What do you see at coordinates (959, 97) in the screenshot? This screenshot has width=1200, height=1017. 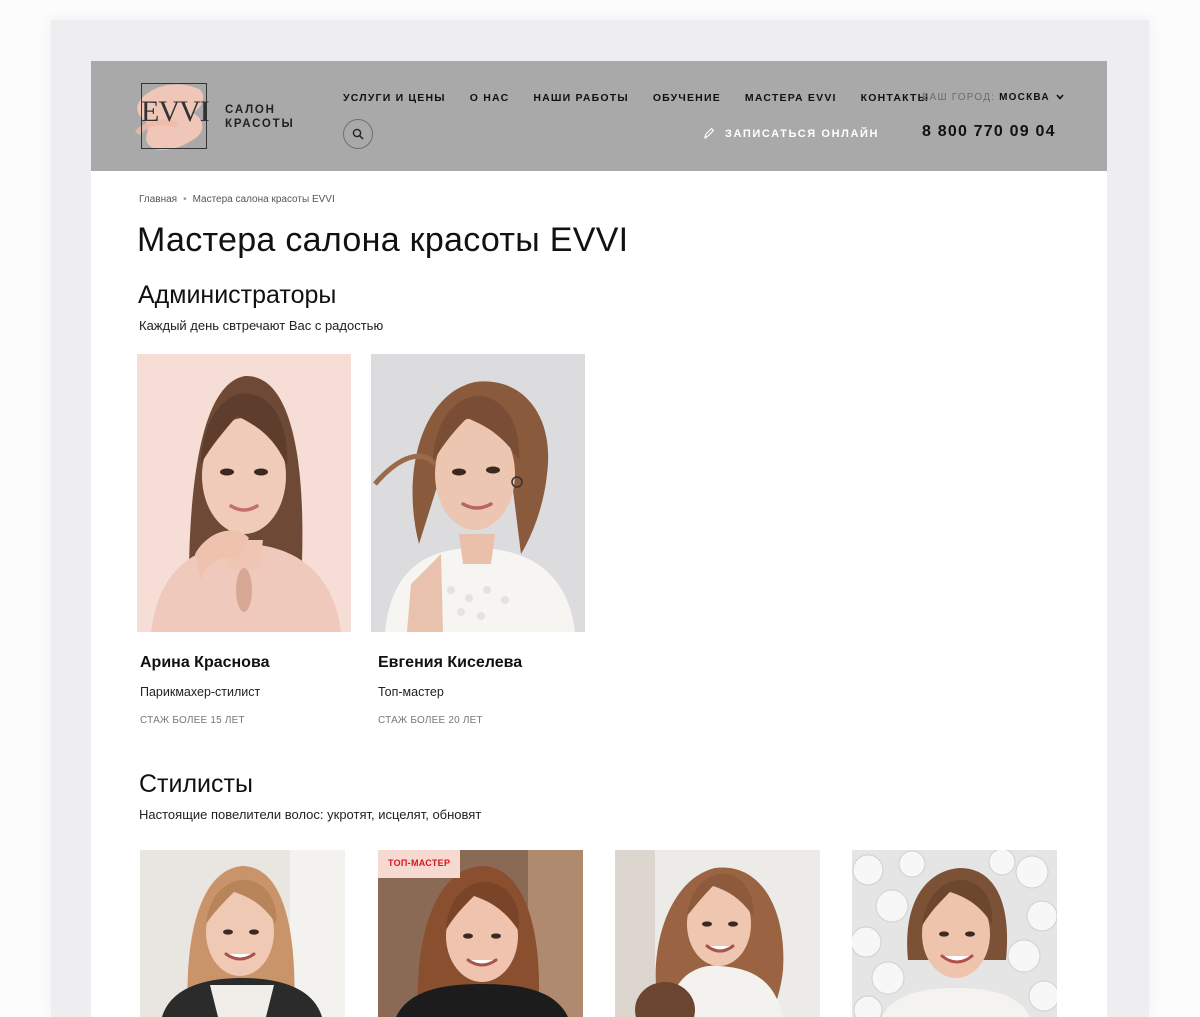 I see `city-label: ВАШ ГОРОД:` at bounding box center [959, 97].